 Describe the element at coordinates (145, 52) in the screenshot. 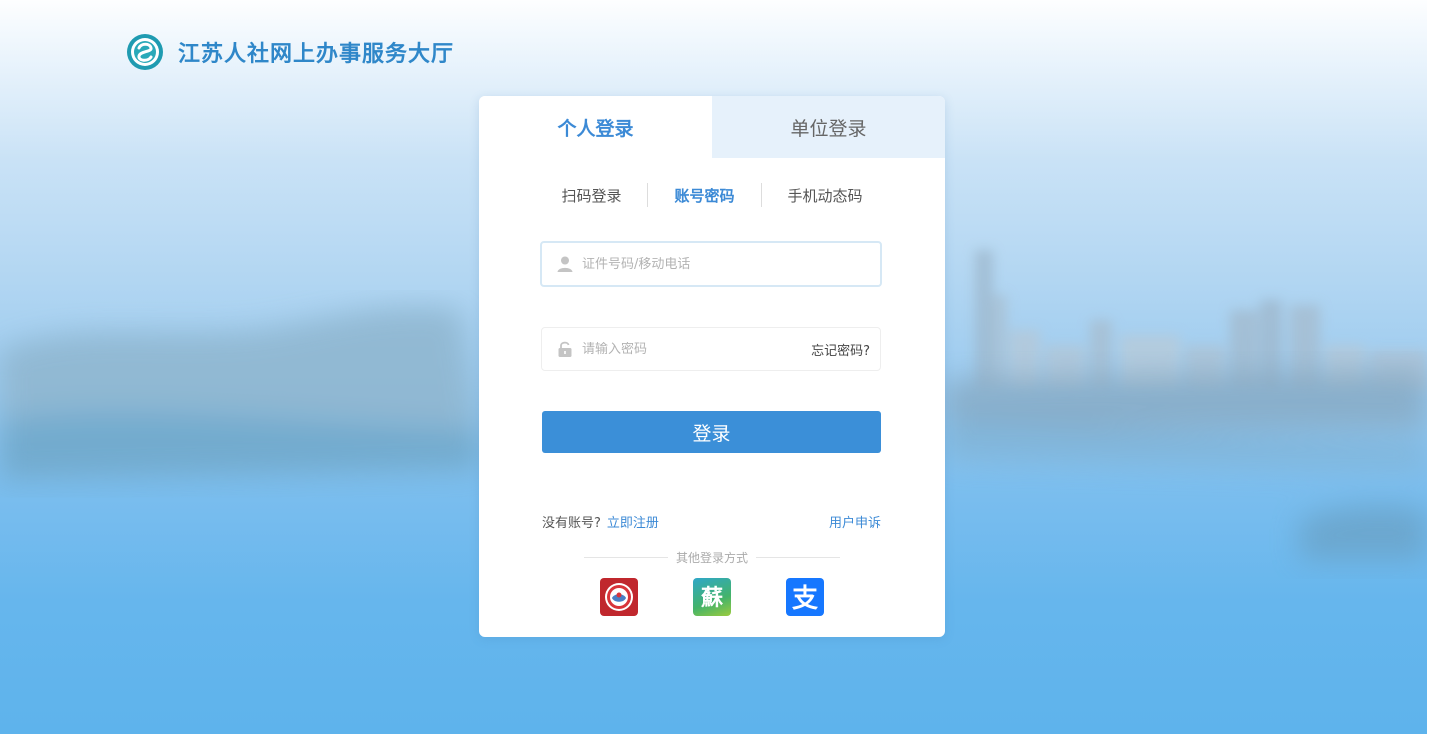

I see `jiangsu-hrss-logo-icon` at that location.